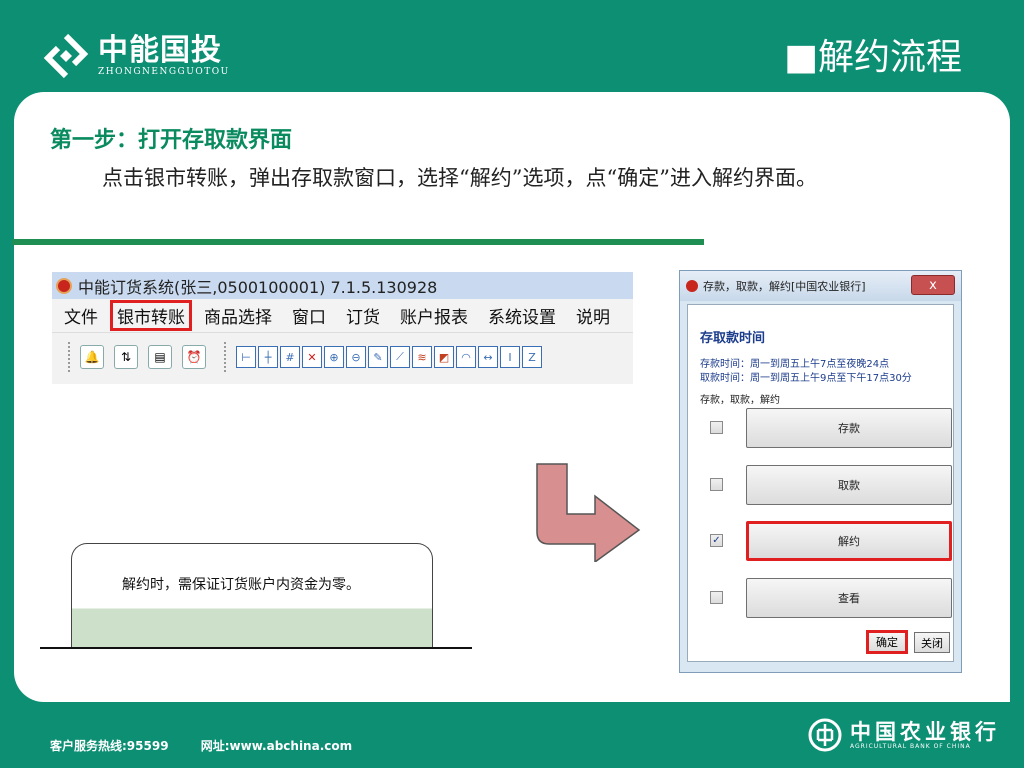  Describe the element at coordinates (151, 315) in the screenshot. I see `menu-bank-transfer: 银市转账` at that location.